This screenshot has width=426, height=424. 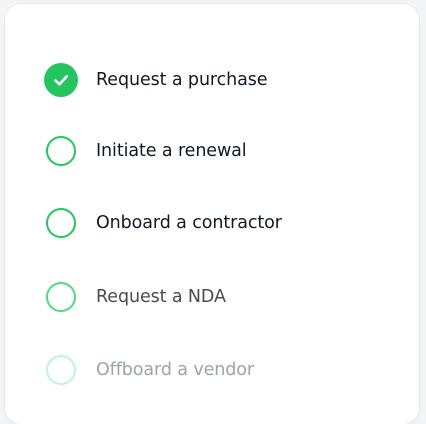 I want to click on task-item-initiate-renewal: Initiate a renewal, so click(x=146, y=151).